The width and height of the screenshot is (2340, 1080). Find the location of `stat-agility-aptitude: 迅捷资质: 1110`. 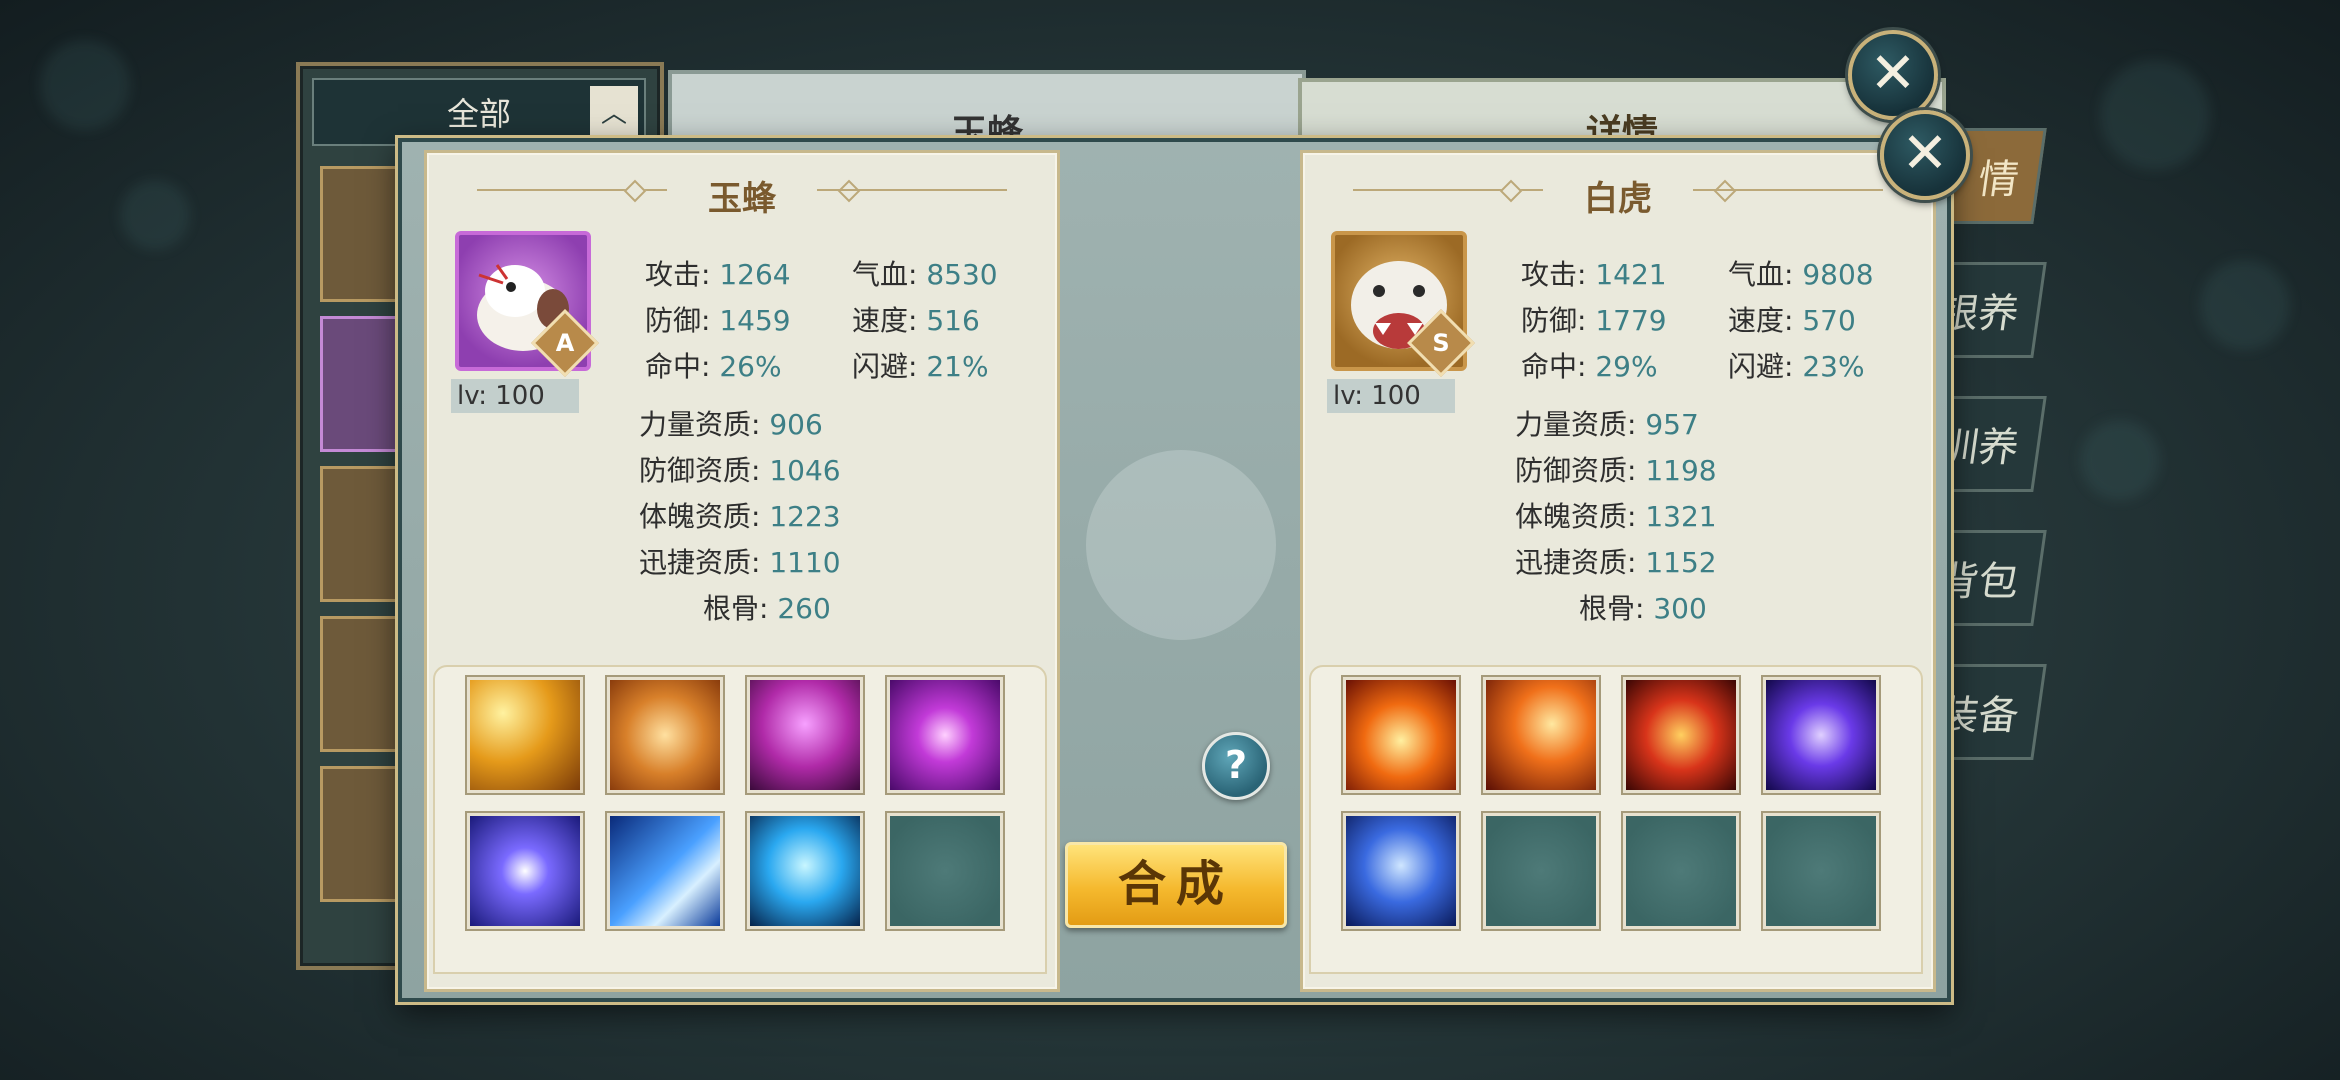

stat-agility-aptitude: 迅捷资质: 1110 is located at coordinates (740, 562).